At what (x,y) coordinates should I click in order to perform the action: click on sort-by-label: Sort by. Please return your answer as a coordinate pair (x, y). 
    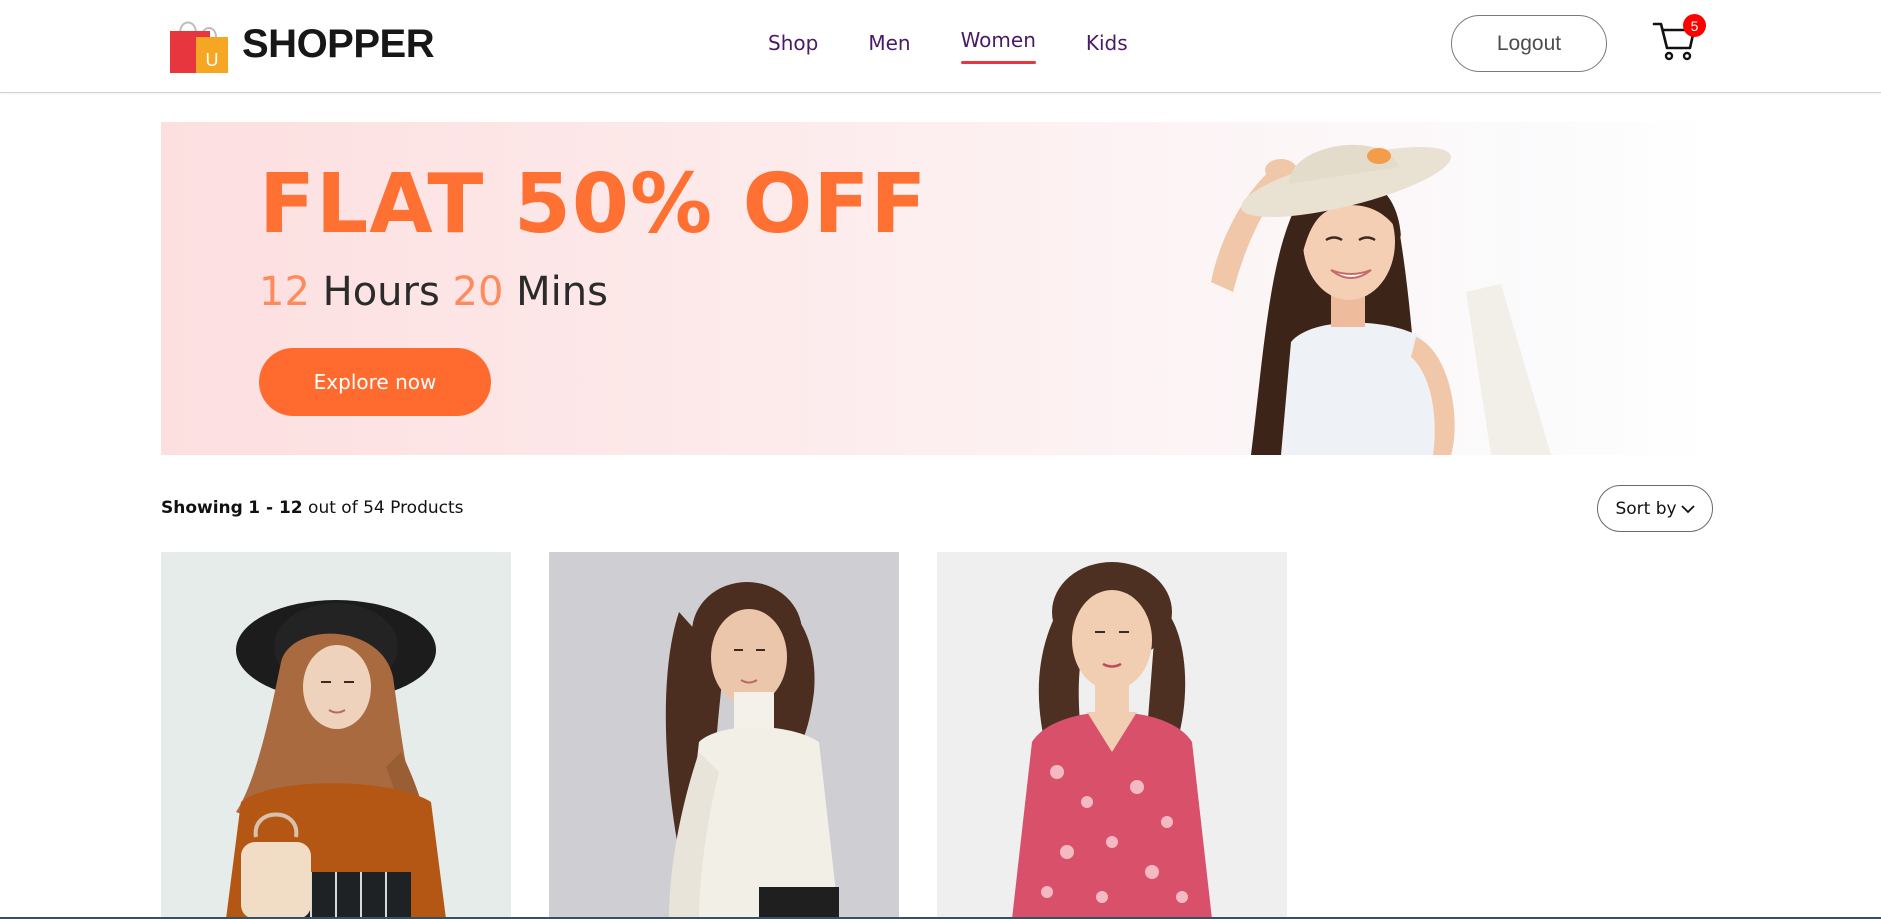
    Looking at the image, I should click on (1646, 508).